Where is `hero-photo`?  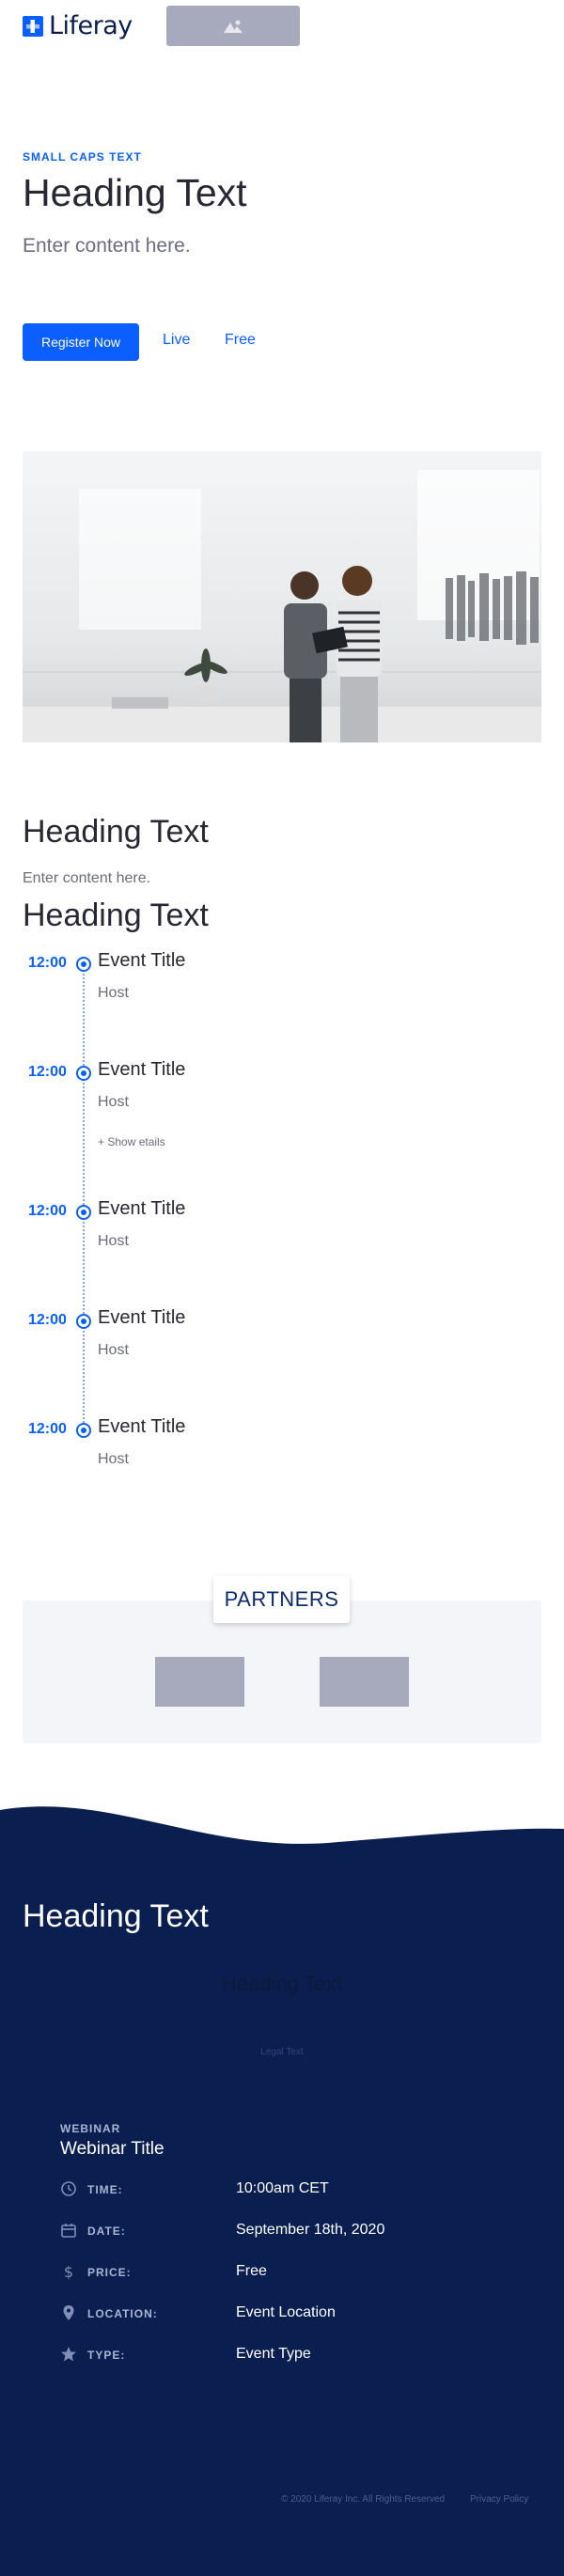
hero-photo is located at coordinates (282, 596).